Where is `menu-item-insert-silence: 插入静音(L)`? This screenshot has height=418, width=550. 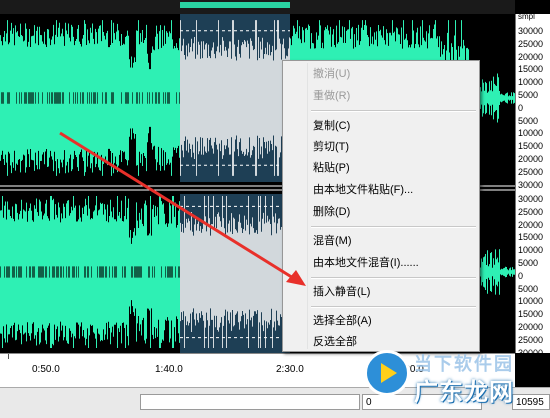
menu-item-insert-silence: 插入静音(L) is located at coordinates (341, 292).